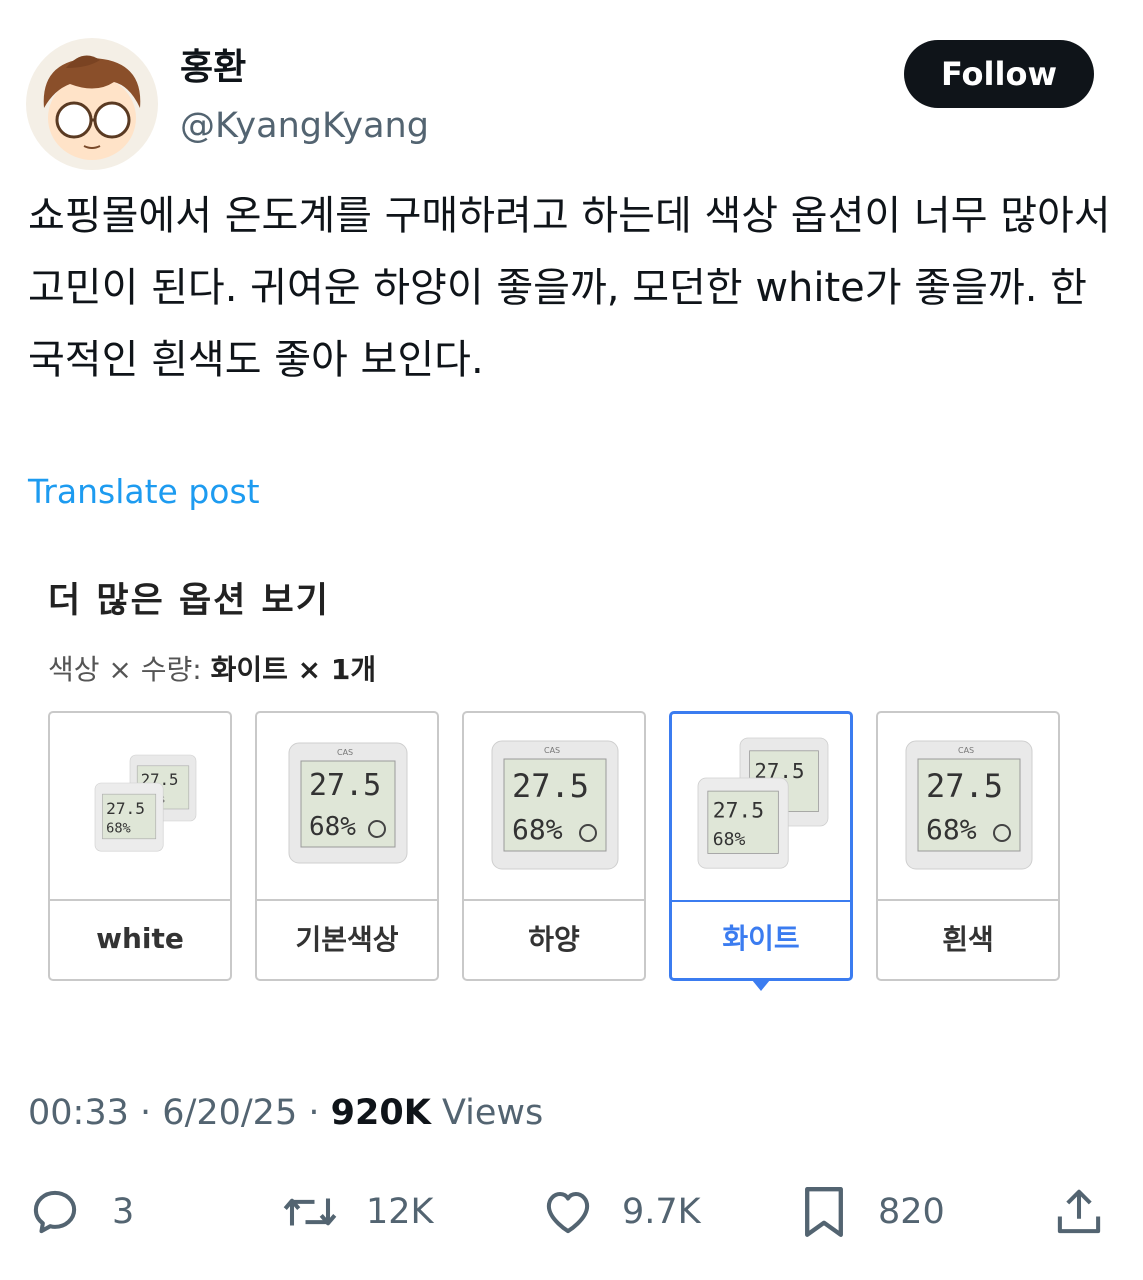 This screenshot has width=1143, height=1280. Describe the element at coordinates (78, 1113) in the screenshot. I see `post-time: 00:33` at that location.